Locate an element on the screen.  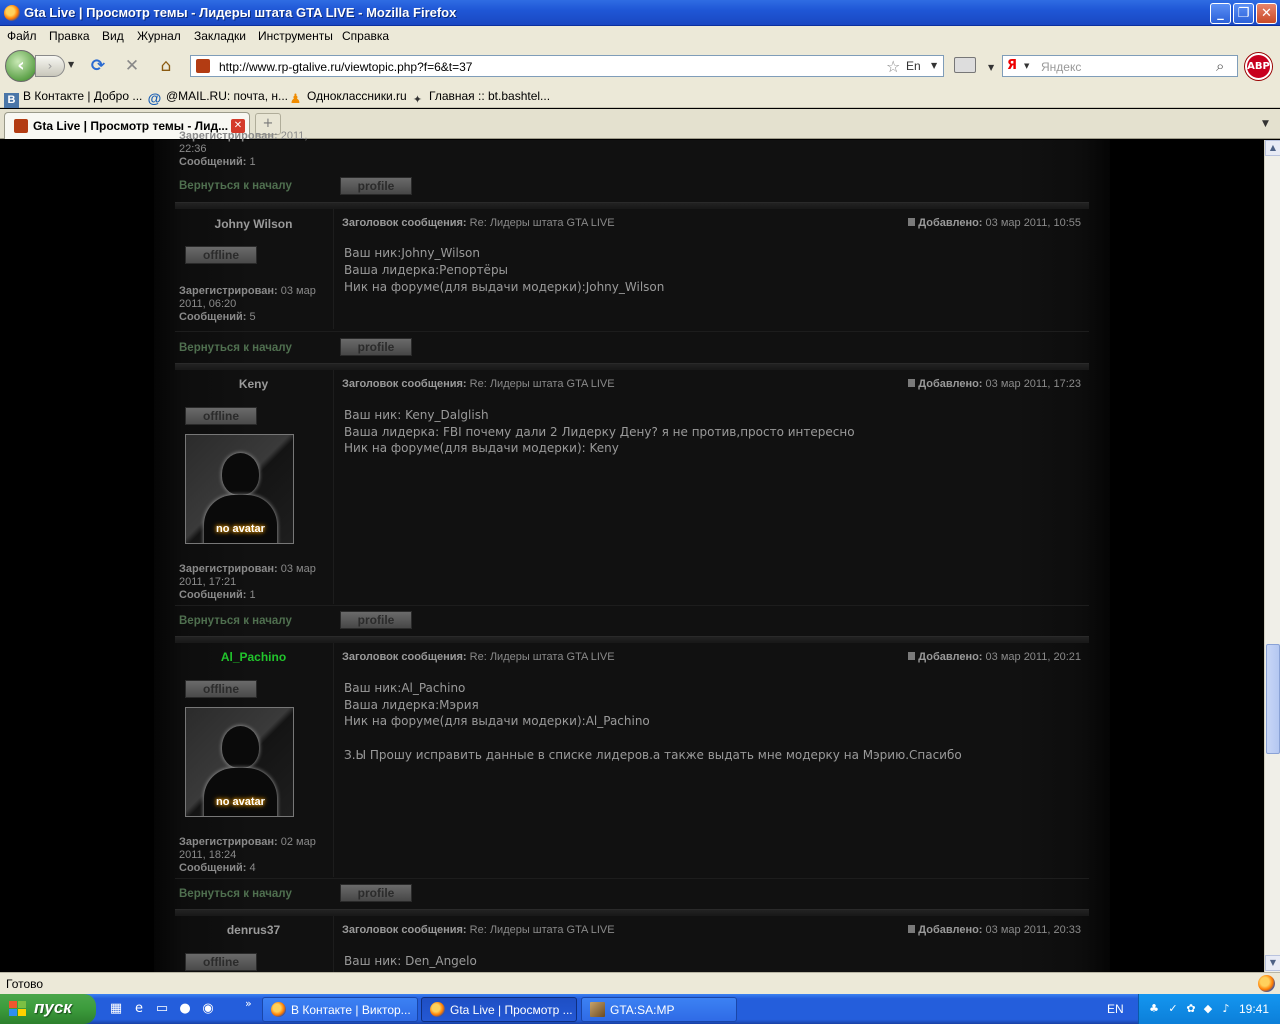
post-author-name: denrus37 is located at coordinates (253, 930).